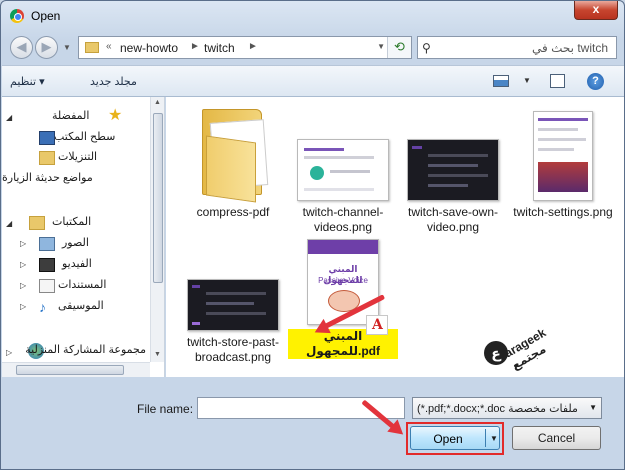 The image size is (625, 470). Describe the element at coordinates (47, 138) in the screenshot. I see `desktop-icon` at that location.